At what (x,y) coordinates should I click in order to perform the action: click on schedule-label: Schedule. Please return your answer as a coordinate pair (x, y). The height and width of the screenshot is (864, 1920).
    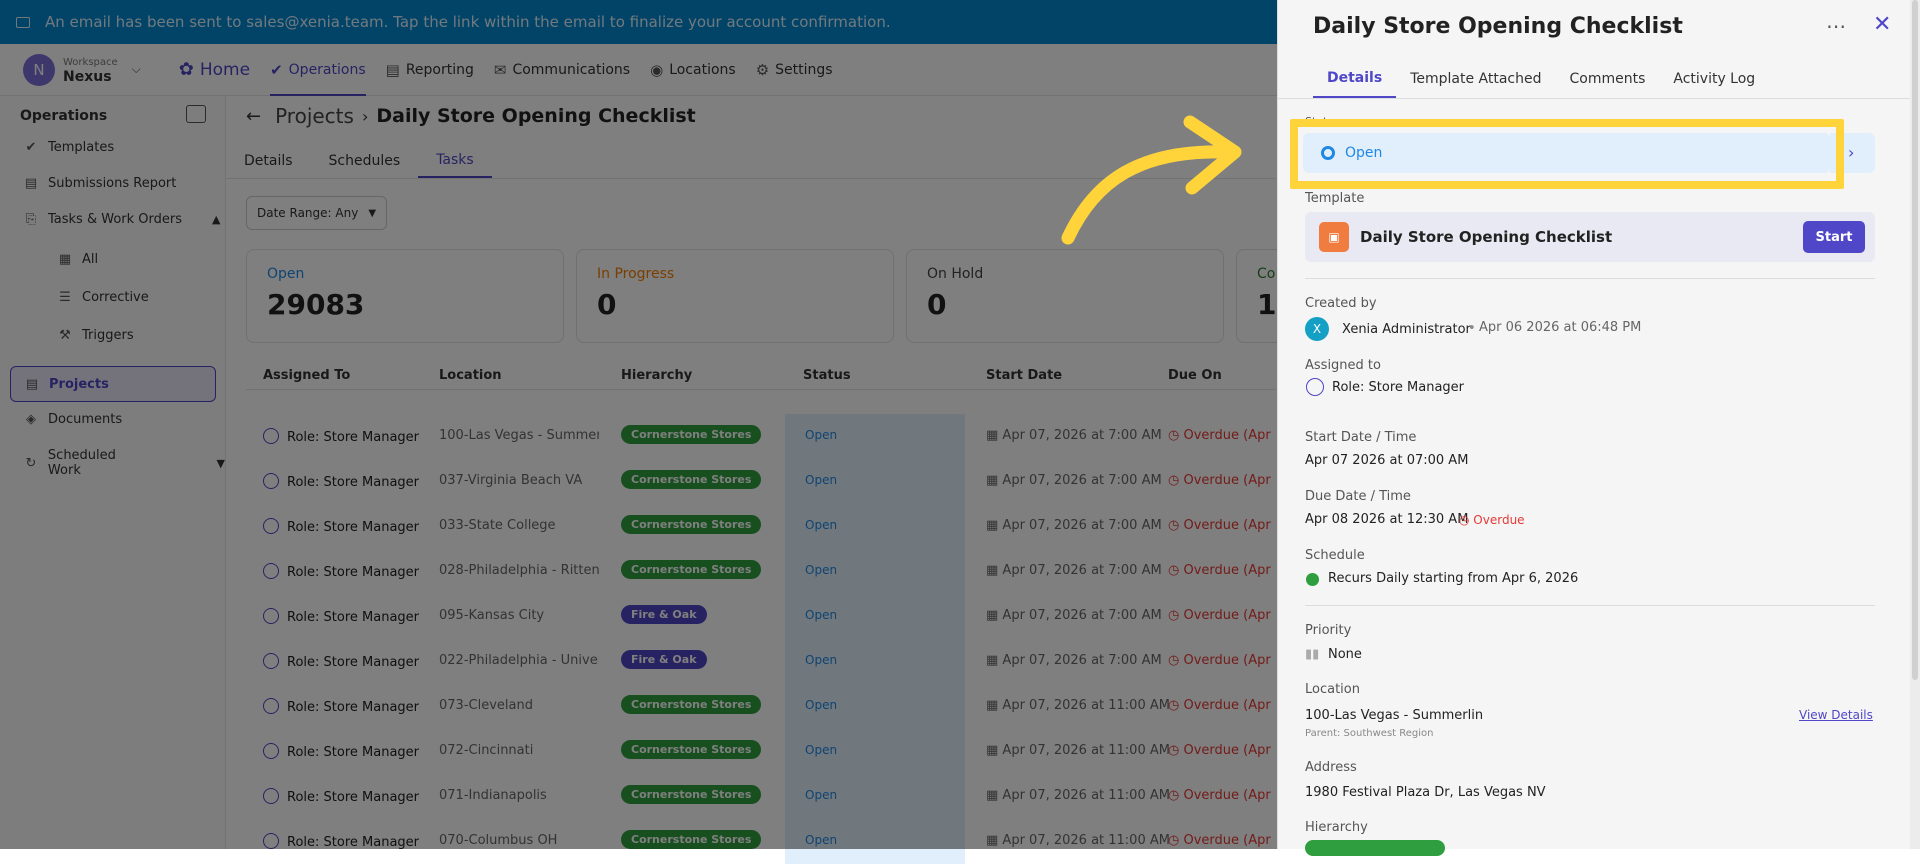
    Looking at the image, I should click on (1335, 555).